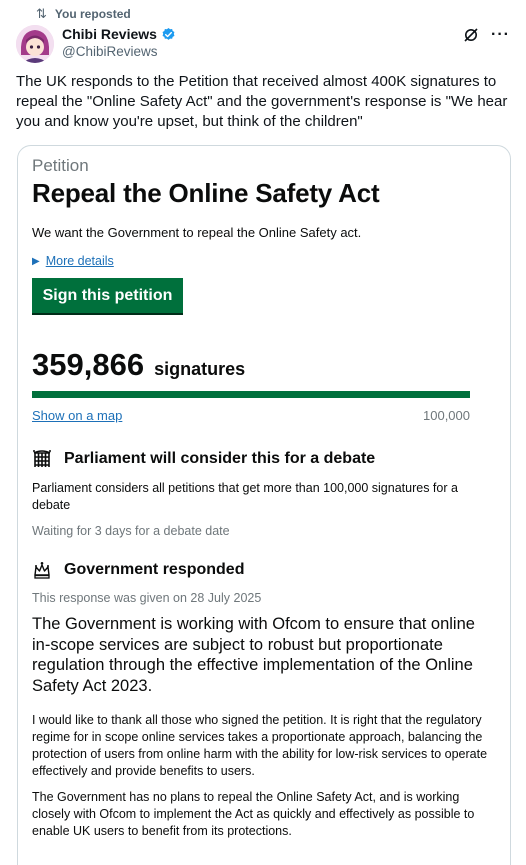 This screenshot has width=526, height=865. I want to click on debate-waiting-text: Waiting for 3 days for a debate date, so click(131, 531).